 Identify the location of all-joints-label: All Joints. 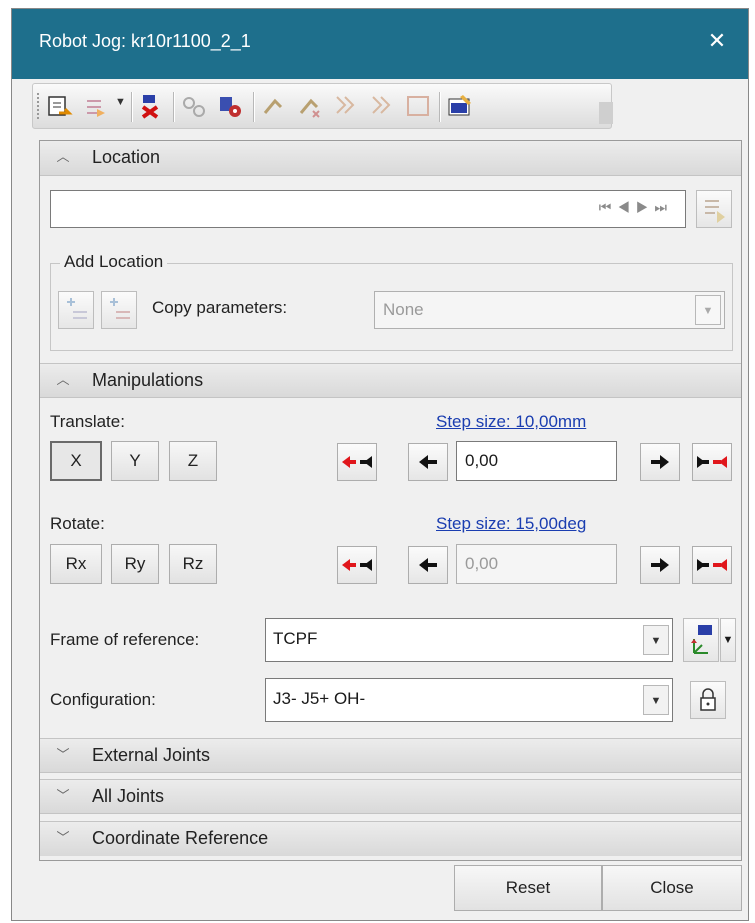
(128, 796).